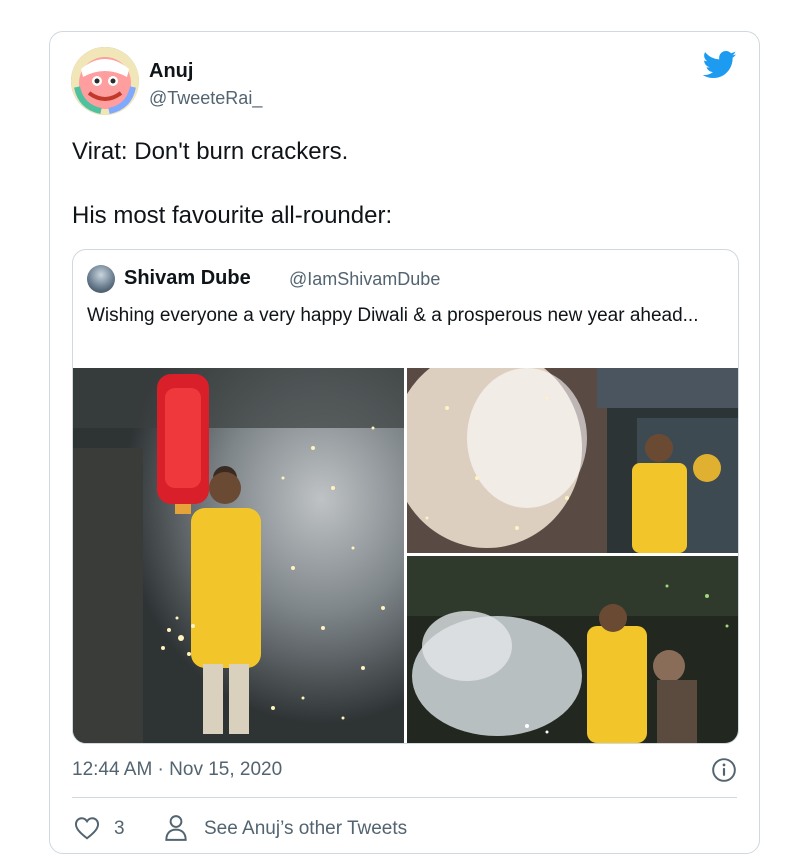 The image size is (800, 859). What do you see at coordinates (210, 151) in the screenshot?
I see `tweet-line-1: Virat: Don't burn crackers.` at bounding box center [210, 151].